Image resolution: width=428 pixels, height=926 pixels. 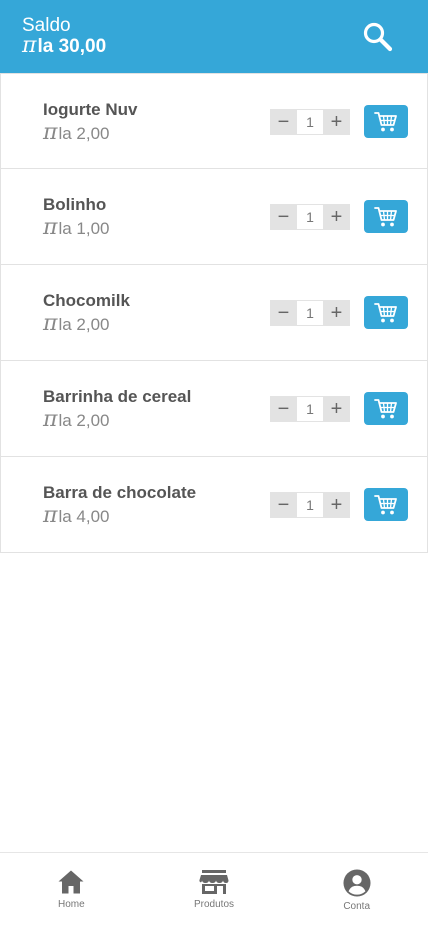 I want to click on nav-item-conta: Conta, so click(x=356, y=889).